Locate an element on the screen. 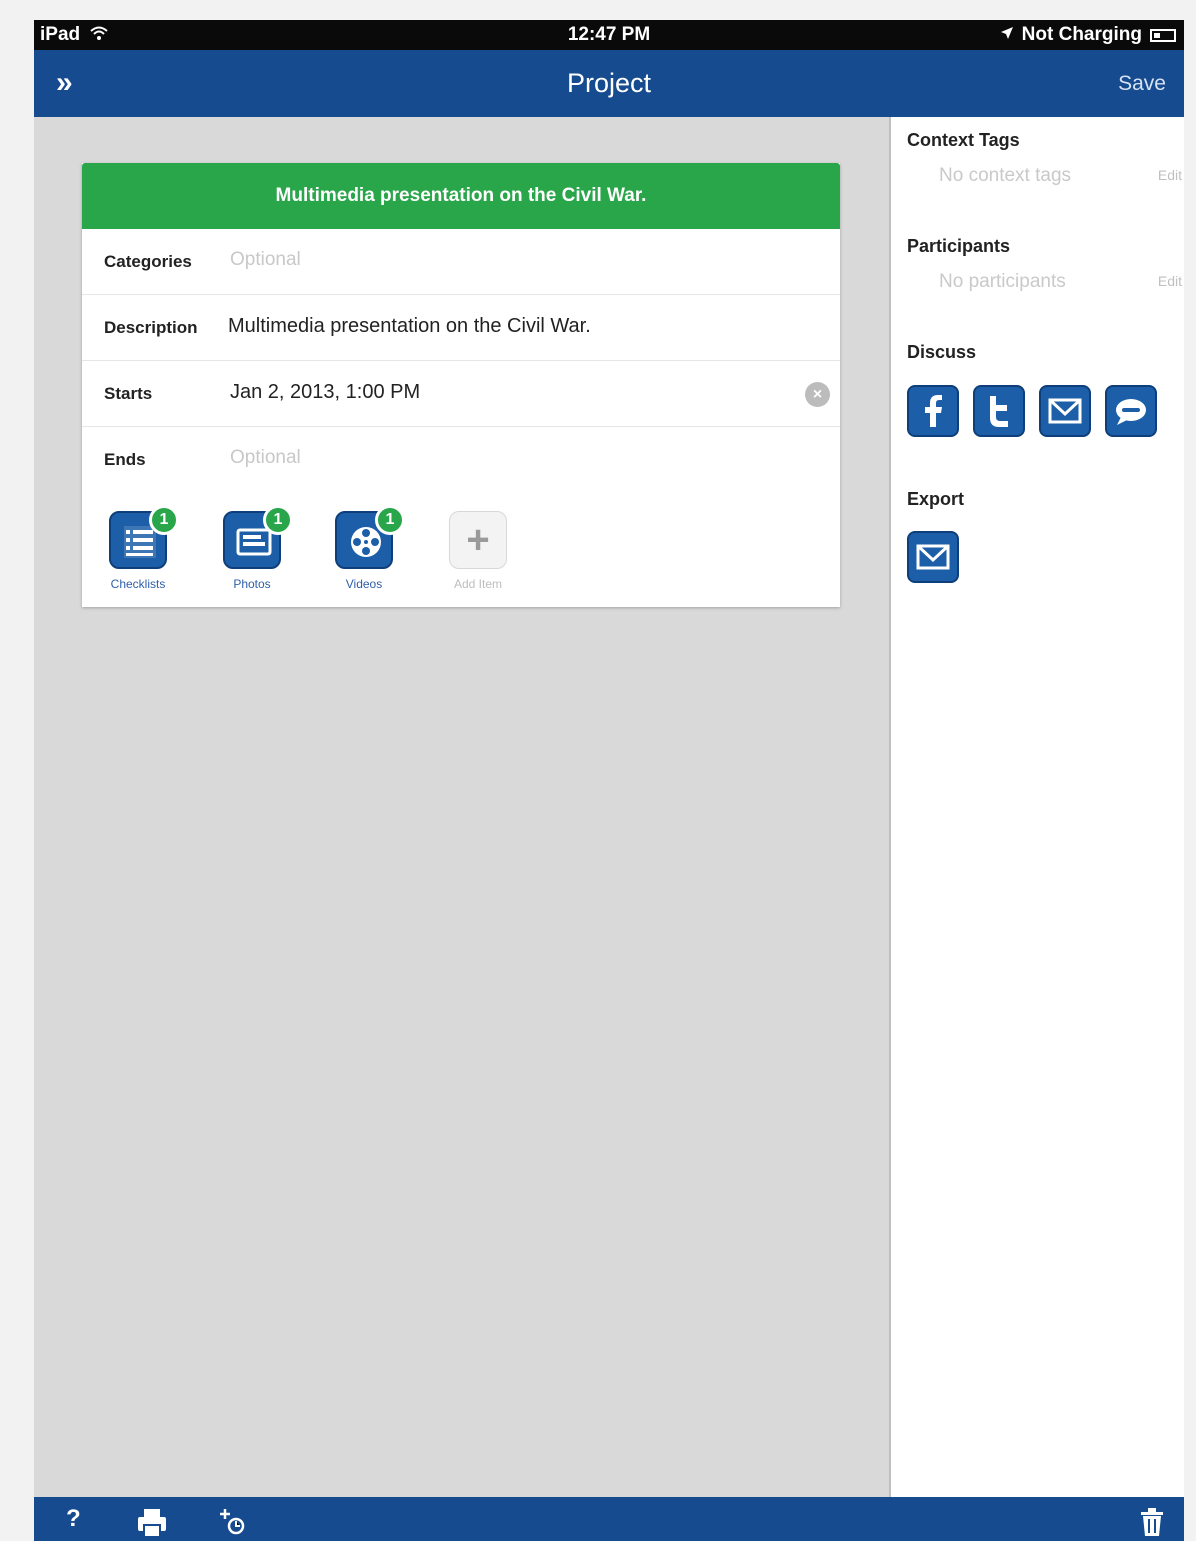 The height and width of the screenshot is (1541, 1196). plus-glyph: + is located at coordinates (478, 540).